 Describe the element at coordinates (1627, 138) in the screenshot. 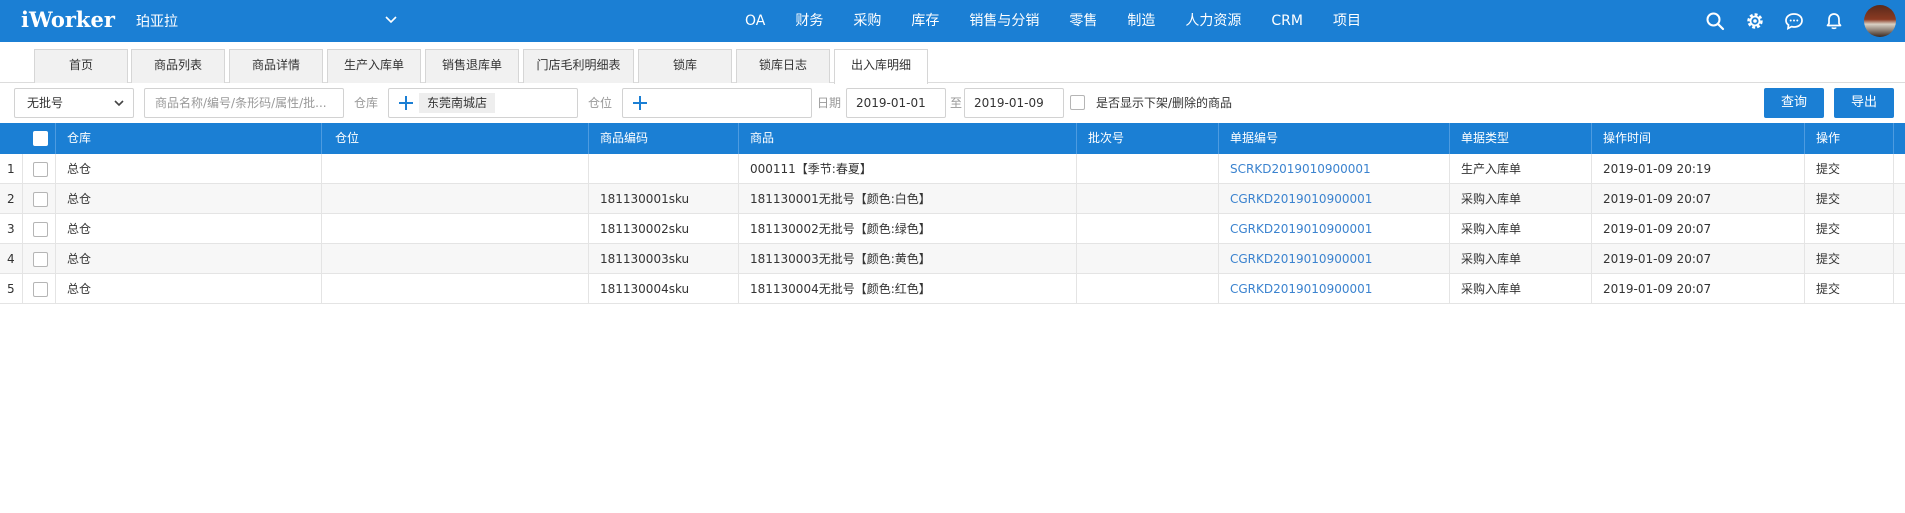

I see `column-header-time: 操作时间` at that location.